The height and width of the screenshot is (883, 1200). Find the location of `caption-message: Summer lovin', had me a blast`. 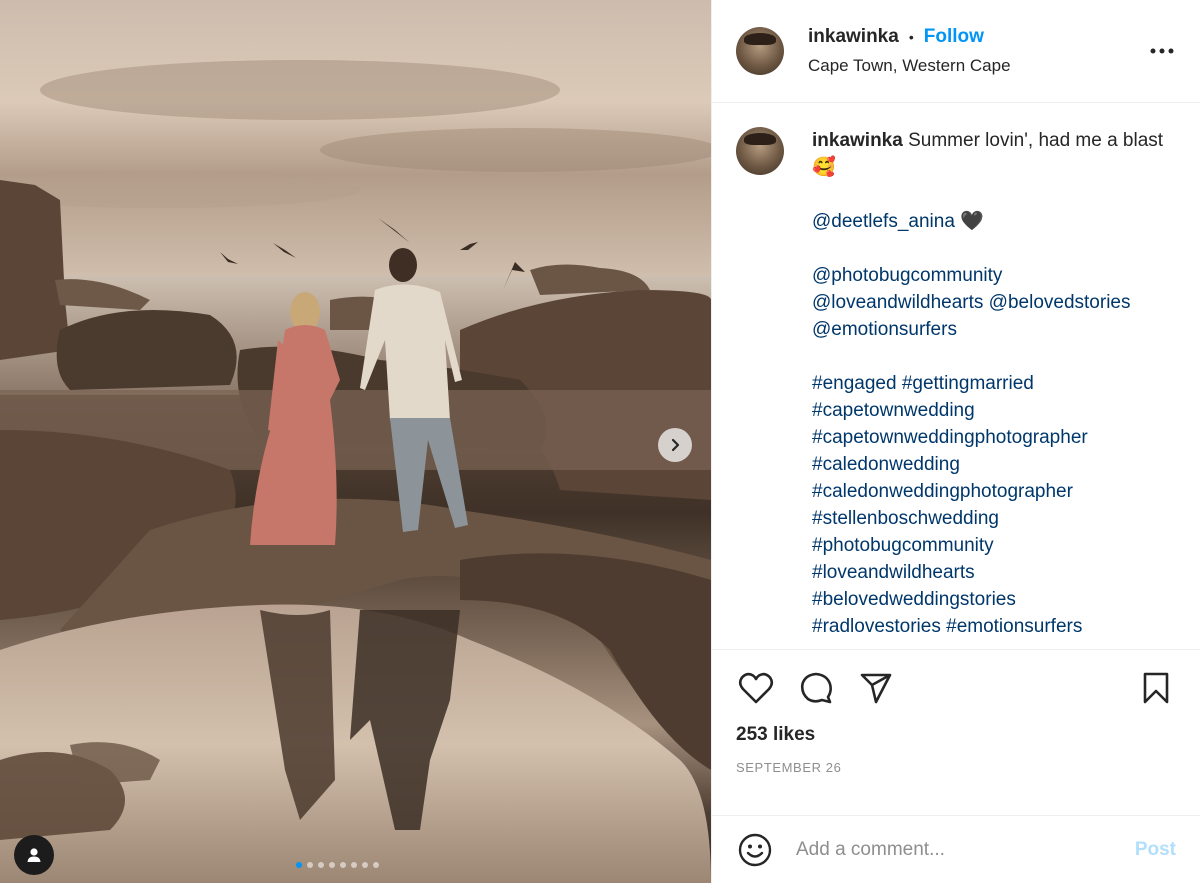

caption-message: Summer lovin', had me a blast is located at coordinates (1036, 140).